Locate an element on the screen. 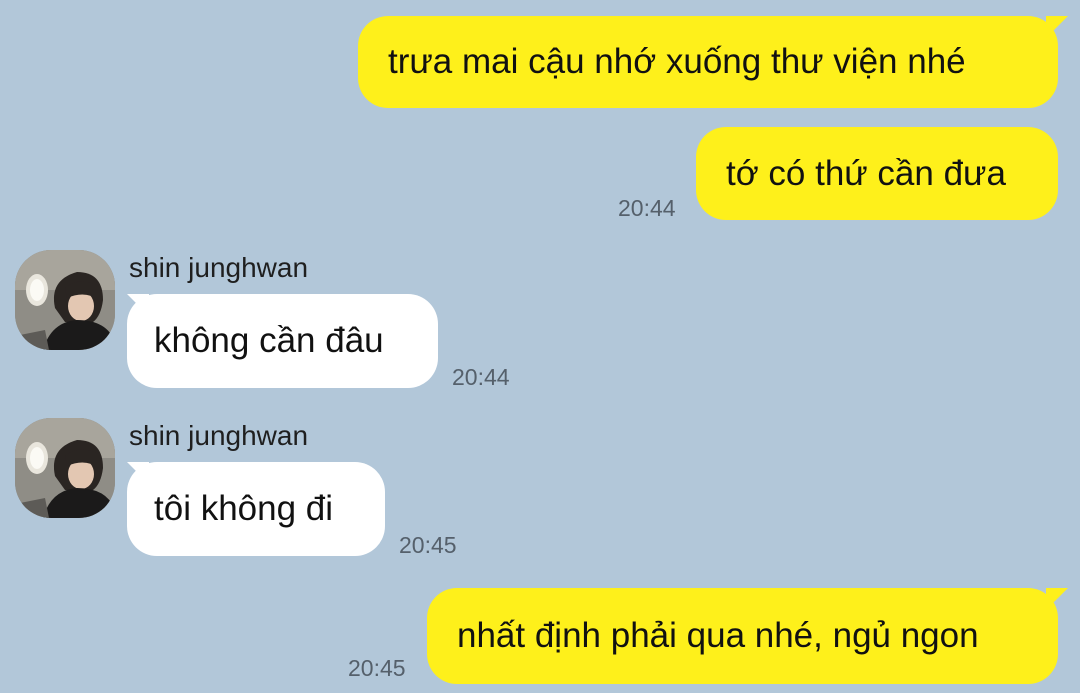 Image resolution: width=1080 pixels, height=693 pixels. message-bubble-outgoing: tớ có thứ cần đưa is located at coordinates (877, 173).